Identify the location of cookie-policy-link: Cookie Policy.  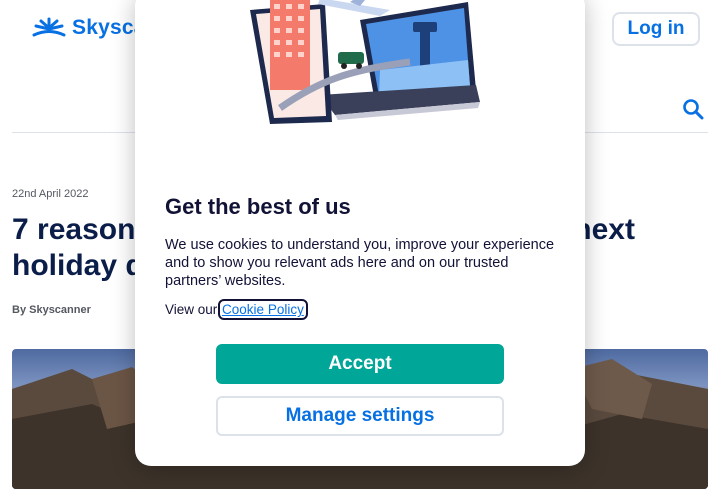
(263, 309).